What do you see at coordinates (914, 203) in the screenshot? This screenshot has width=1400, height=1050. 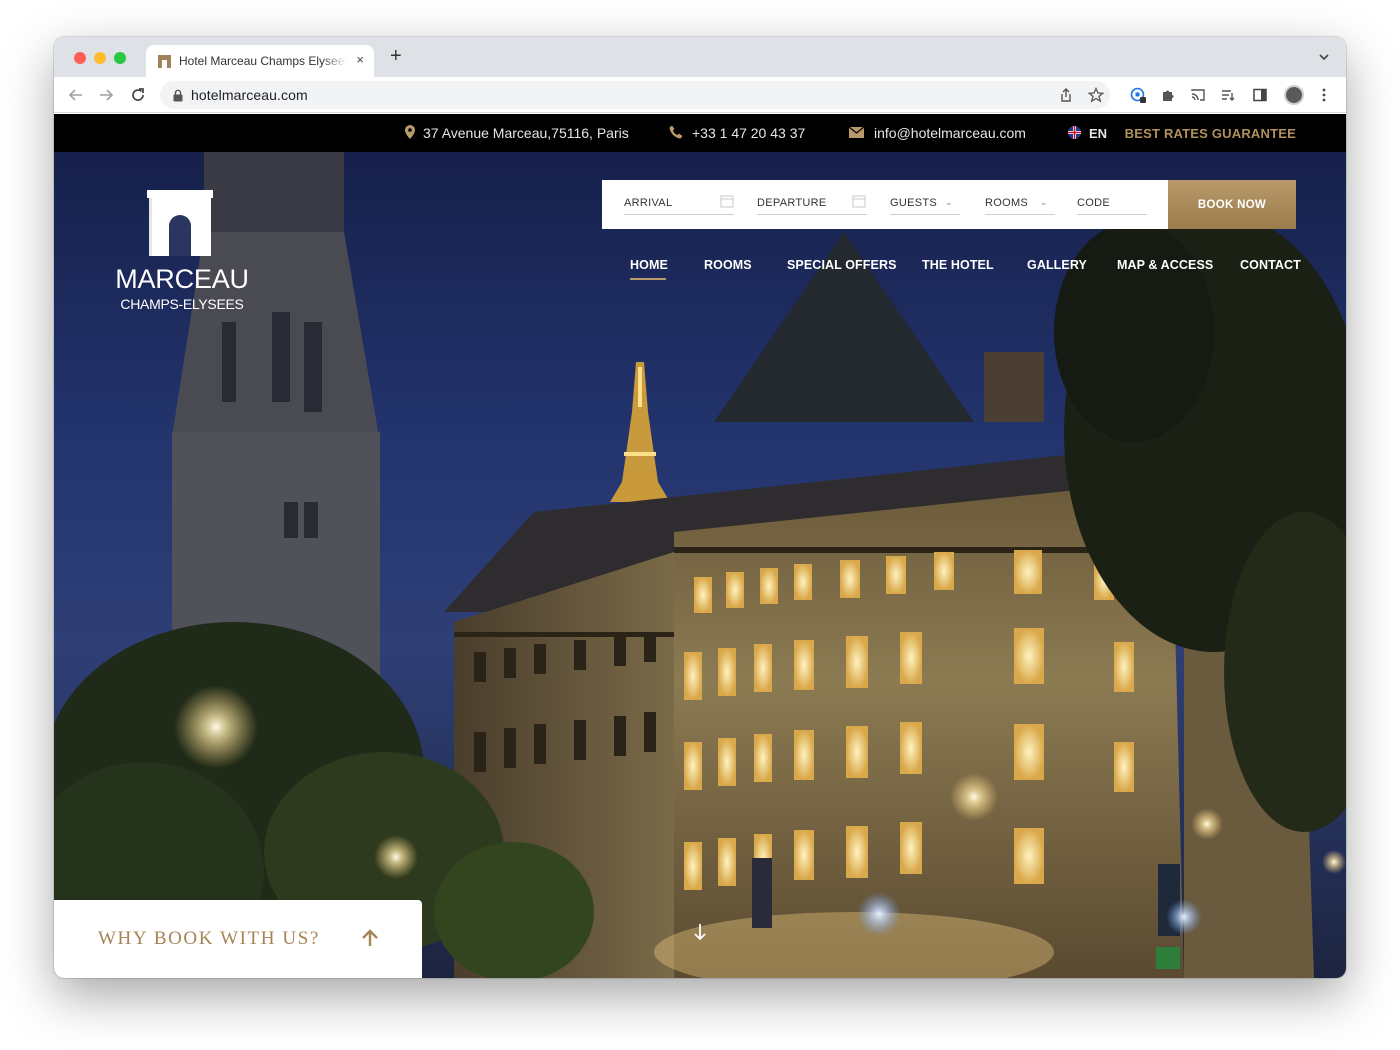 I see `guests-label: GUESTS` at bounding box center [914, 203].